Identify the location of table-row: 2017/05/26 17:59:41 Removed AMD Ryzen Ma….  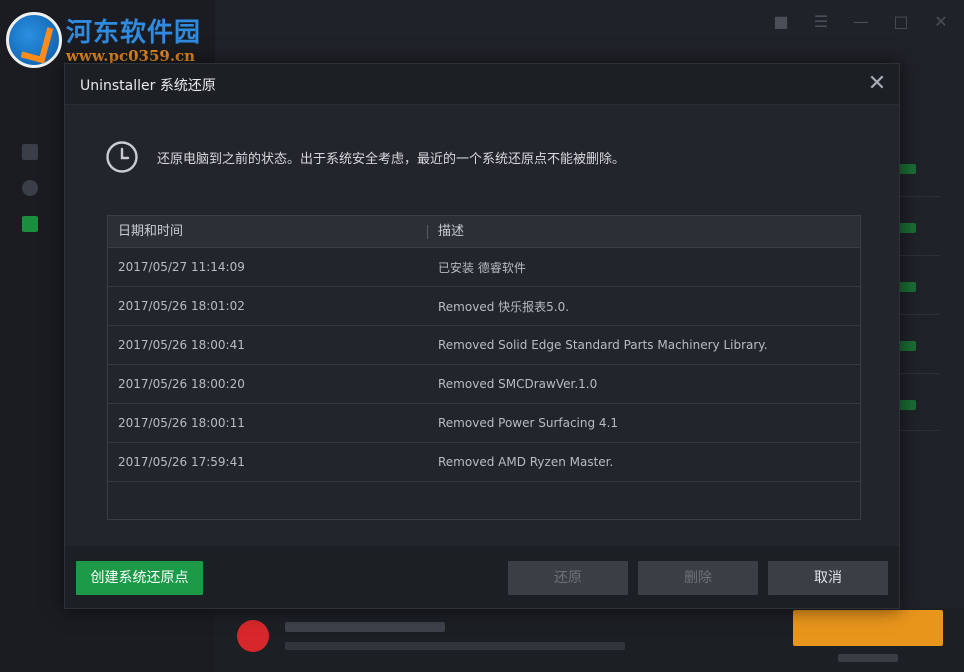
(484, 462).